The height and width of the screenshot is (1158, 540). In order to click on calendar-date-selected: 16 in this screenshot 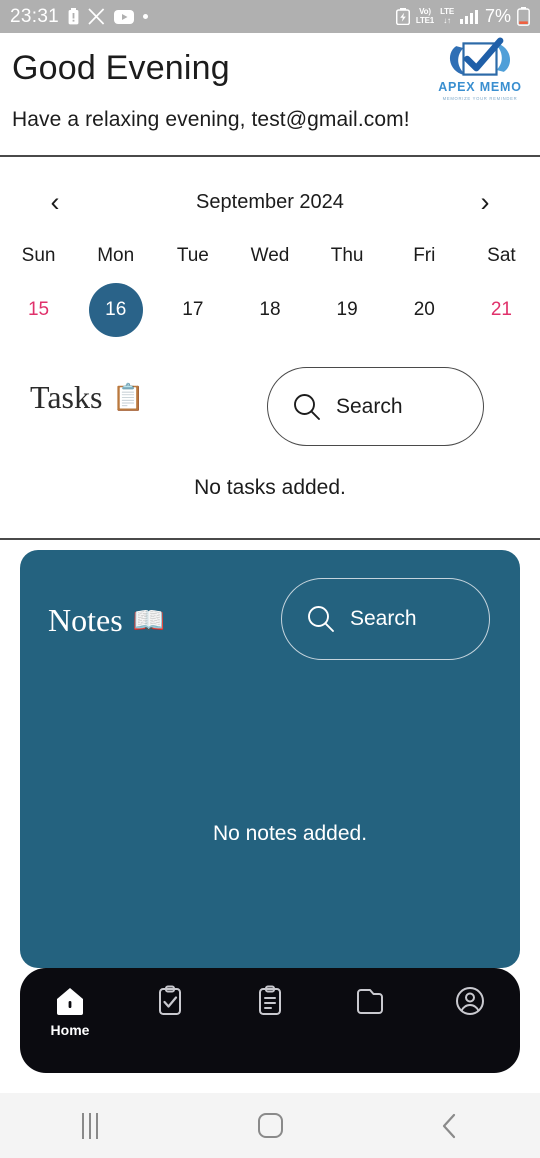, I will do `click(115, 310)`.